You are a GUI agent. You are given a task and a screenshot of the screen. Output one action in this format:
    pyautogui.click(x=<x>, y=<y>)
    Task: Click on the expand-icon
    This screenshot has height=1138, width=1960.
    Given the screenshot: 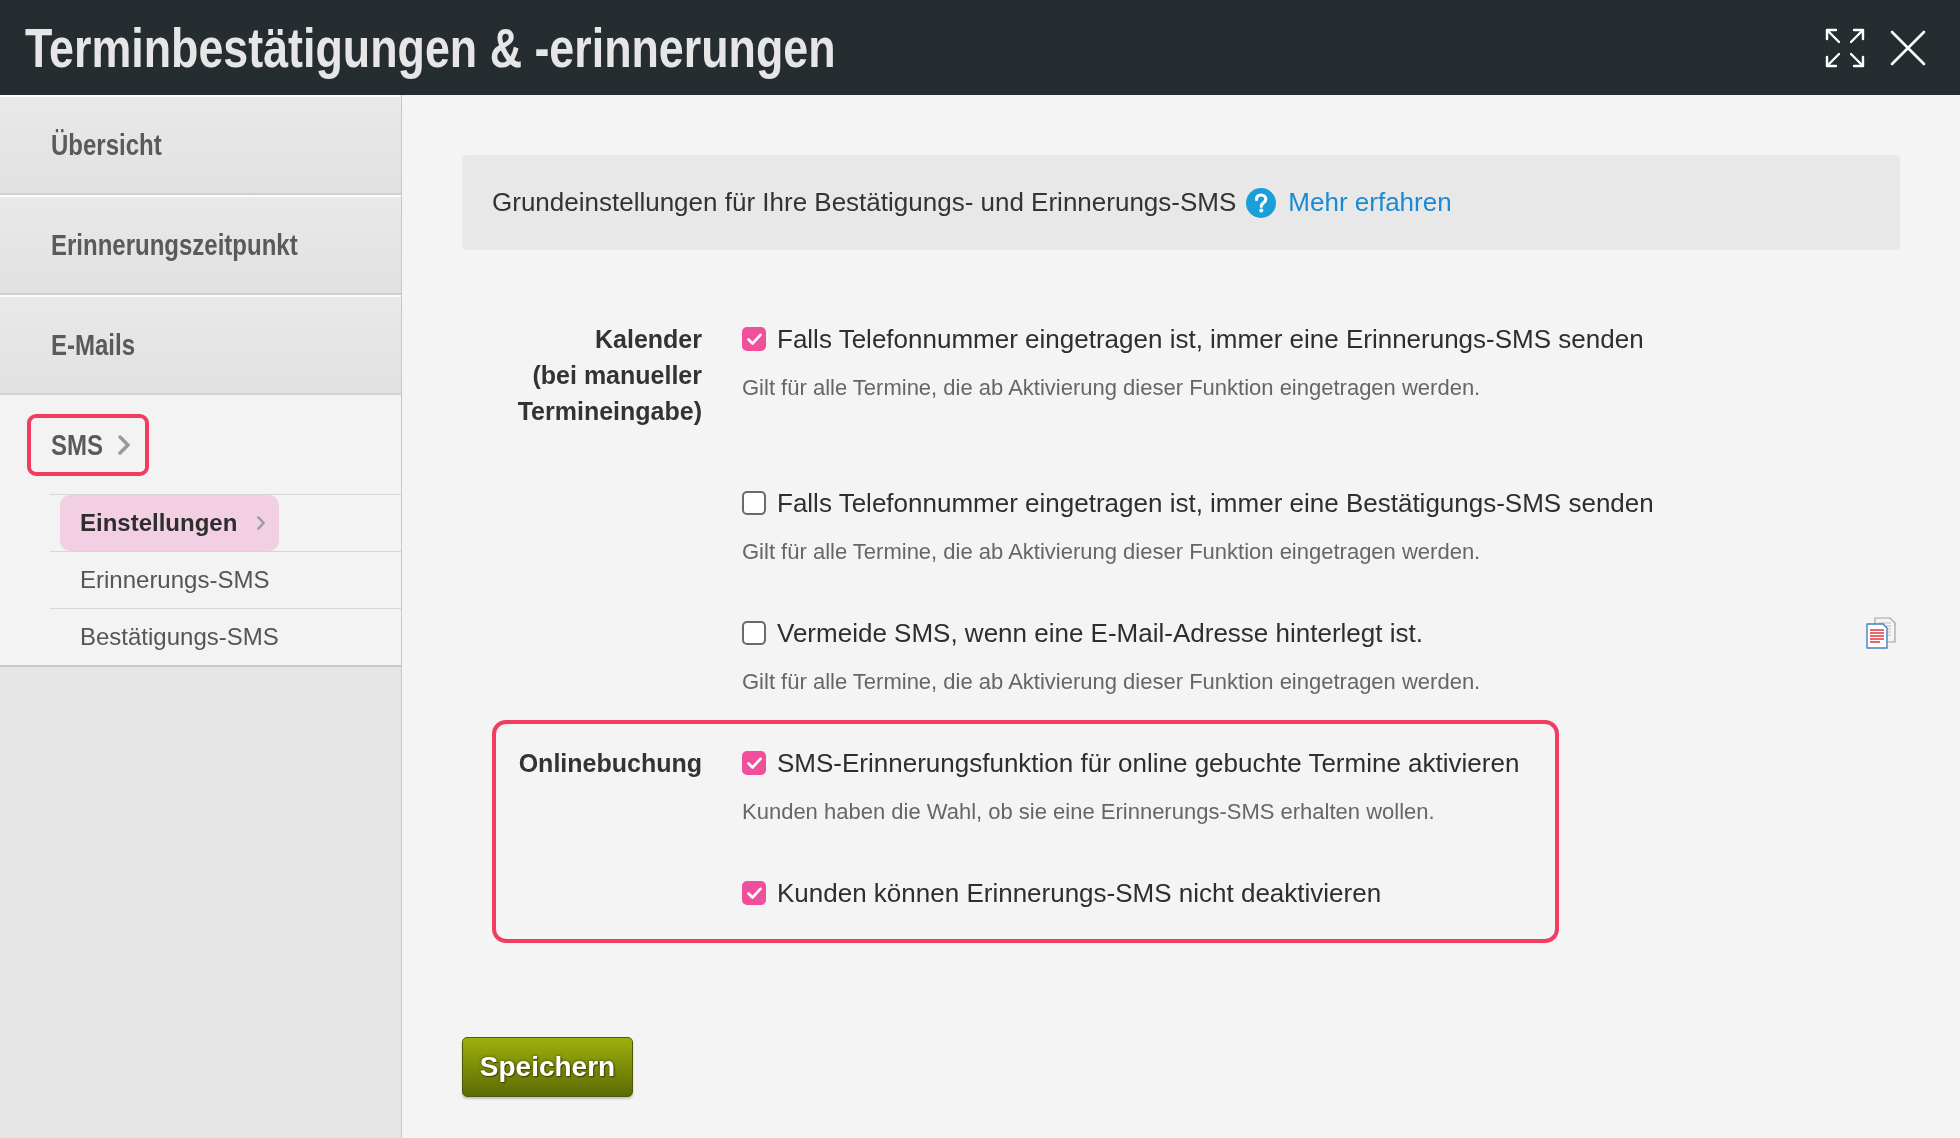 What is the action you would take?
    pyautogui.click(x=1845, y=47)
    